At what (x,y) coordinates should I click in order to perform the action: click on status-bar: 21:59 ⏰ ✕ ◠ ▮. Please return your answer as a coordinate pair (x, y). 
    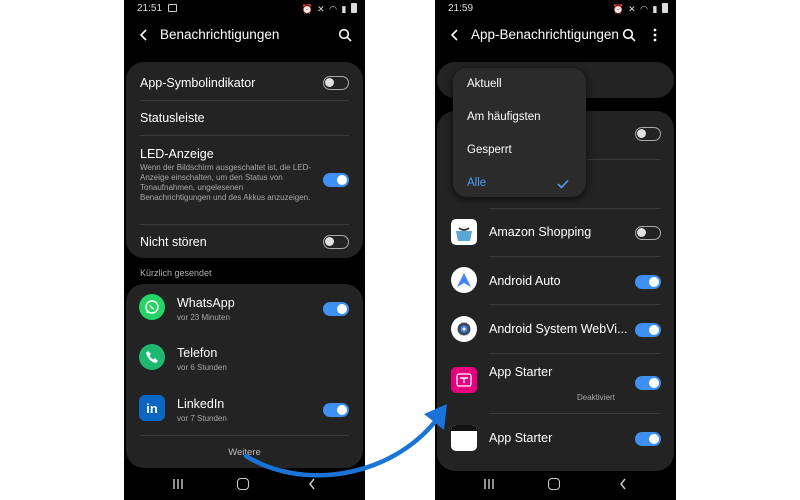
    Looking at the image, I should click on (555, 9).